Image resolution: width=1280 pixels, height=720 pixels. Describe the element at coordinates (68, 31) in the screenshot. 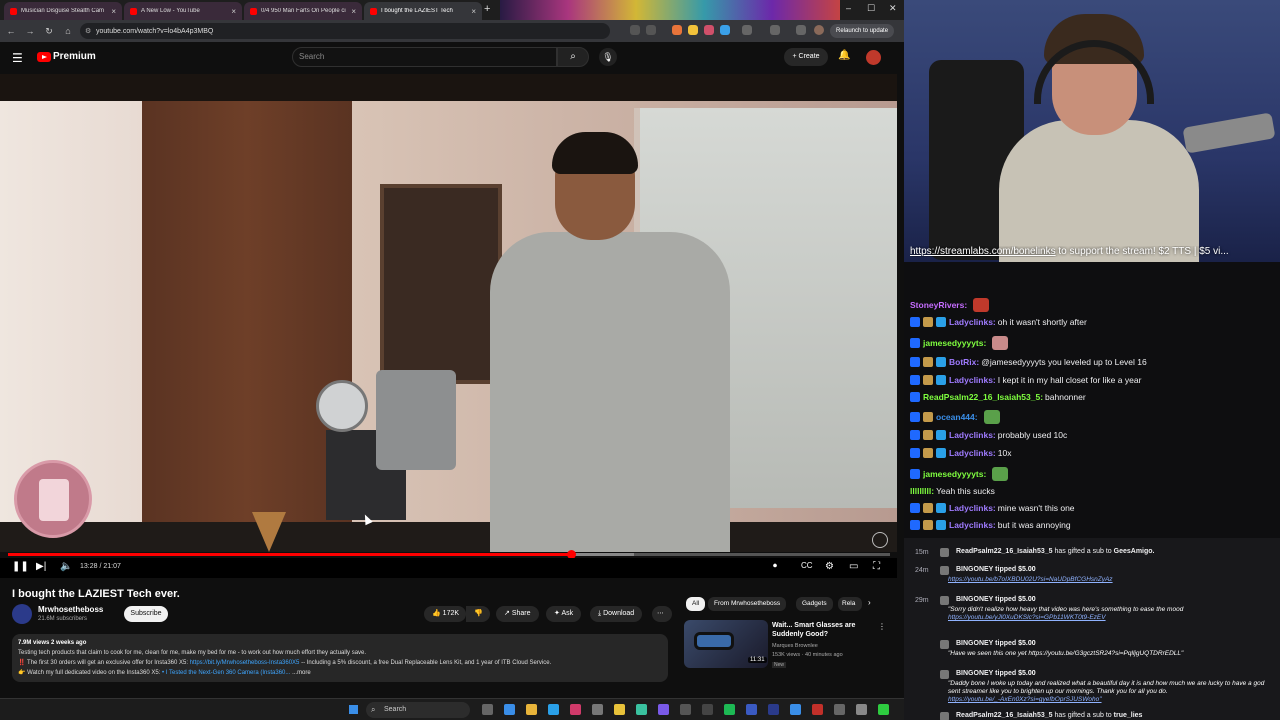

I see `home-icon: ⌂` at that location.